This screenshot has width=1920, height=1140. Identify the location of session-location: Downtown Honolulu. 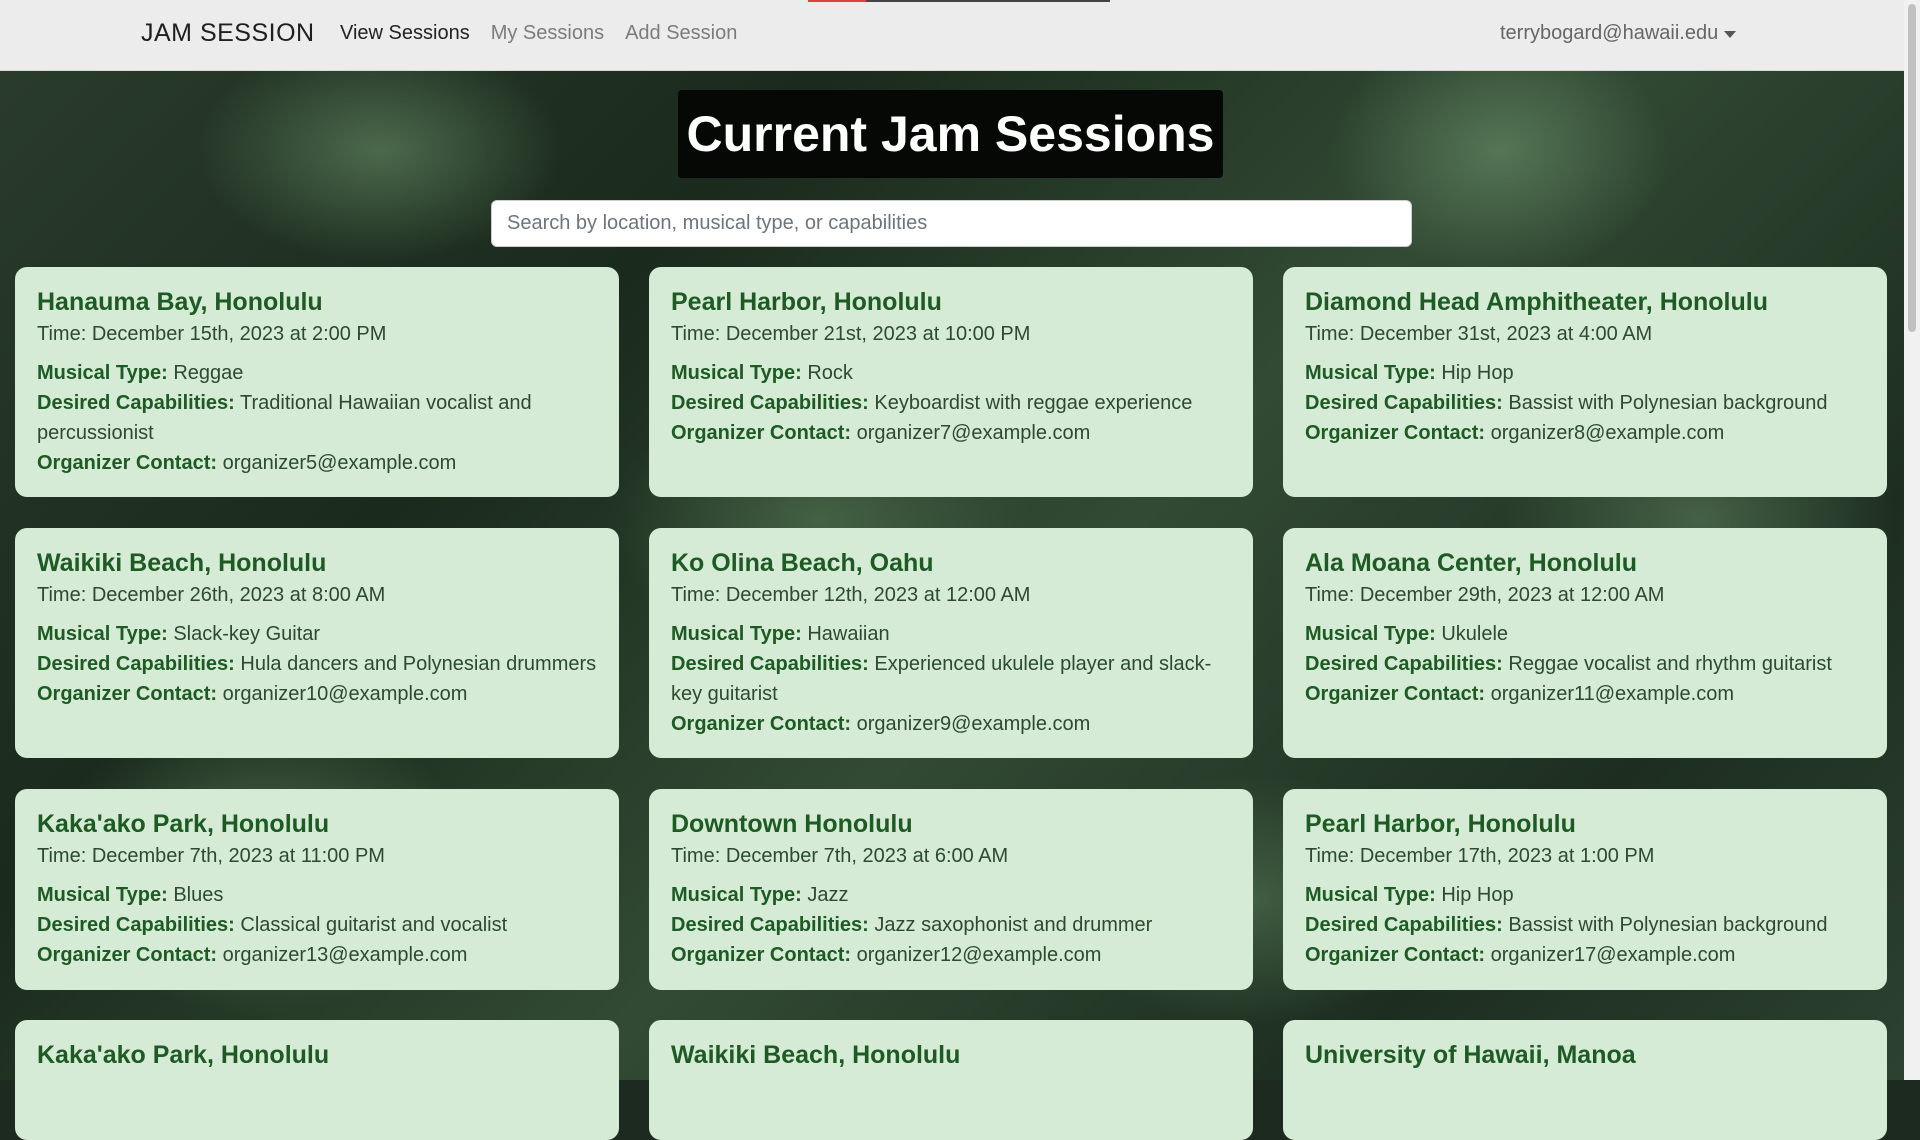
(792, 824).